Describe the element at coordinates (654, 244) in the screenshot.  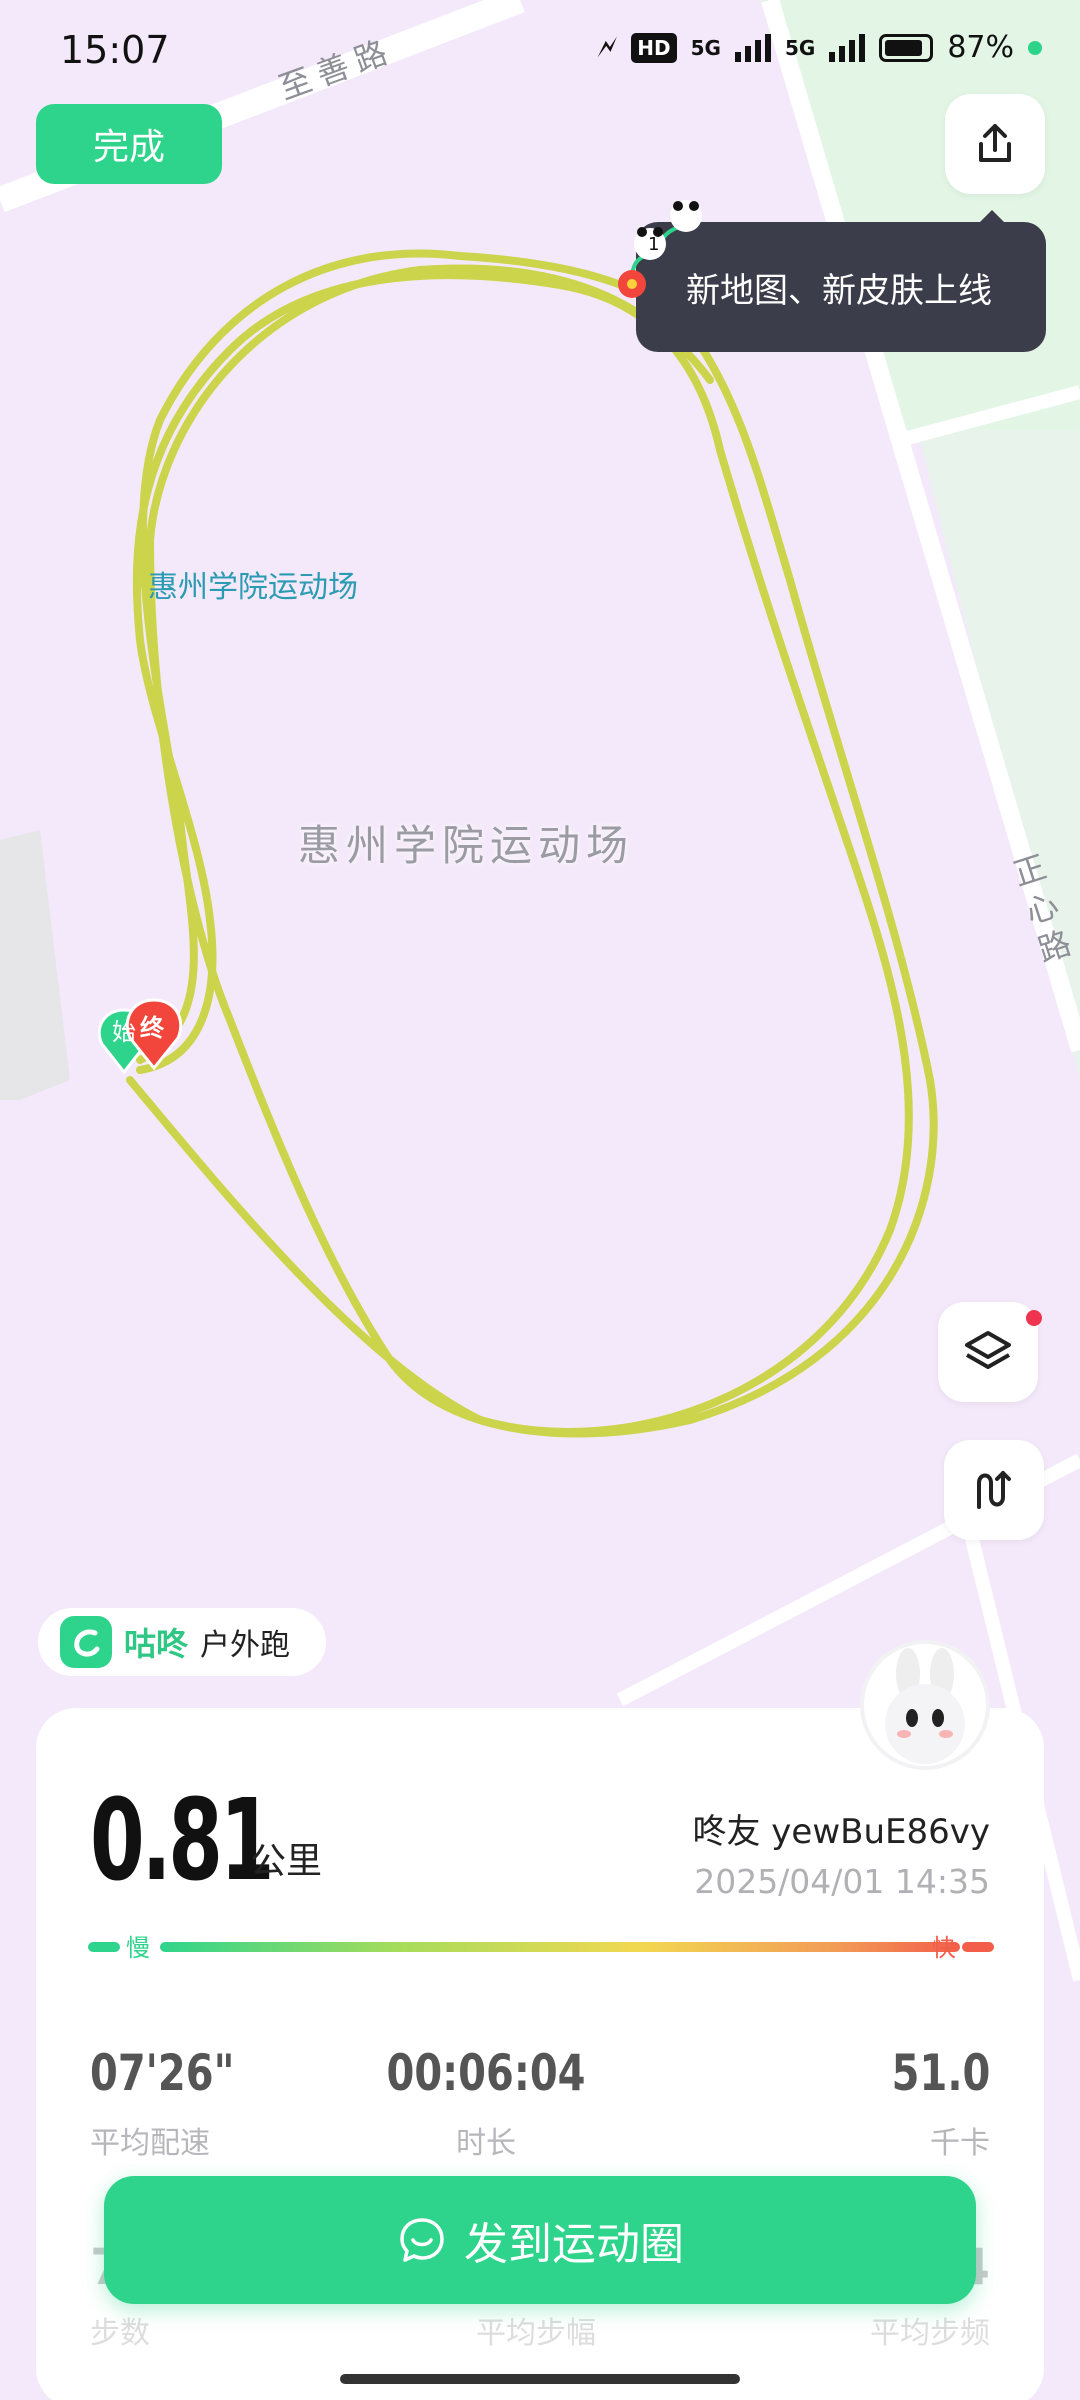
I see `promo-badge: 1` at that location.